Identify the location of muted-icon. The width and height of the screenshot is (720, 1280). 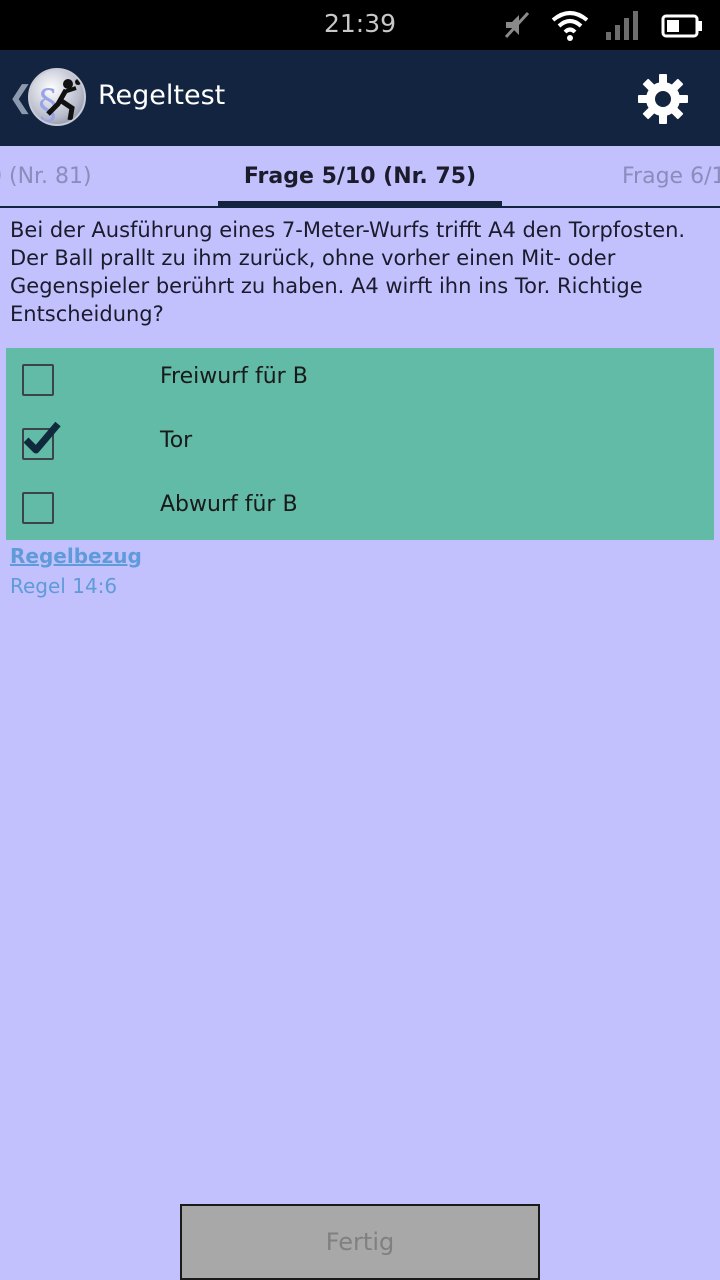
(517, 25).